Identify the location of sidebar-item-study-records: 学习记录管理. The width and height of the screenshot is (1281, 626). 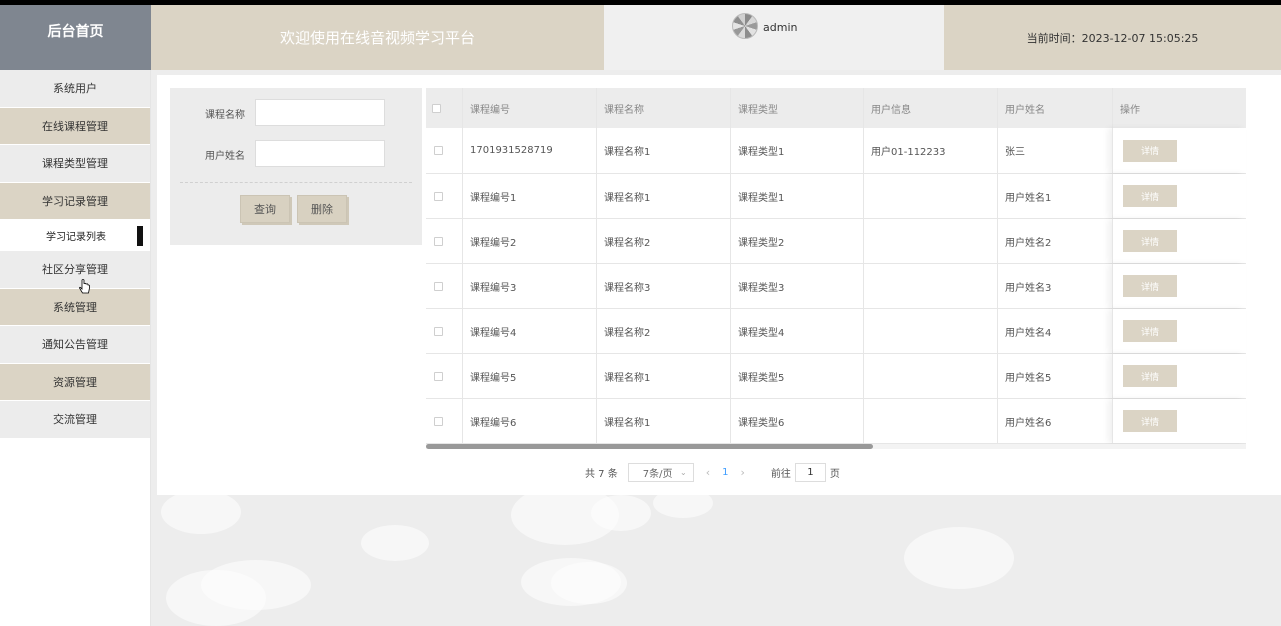
(75, 201).